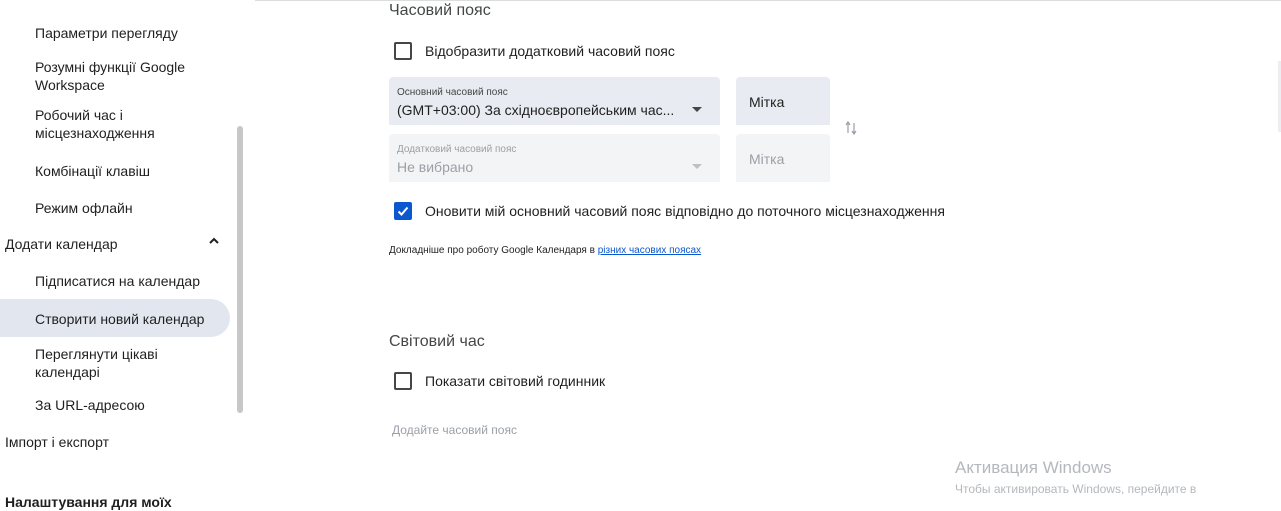  Describe the element at coordinates (92, 171) in the screenshot. I see `sidebar-item-label: Комбінації клавіш` at that location.